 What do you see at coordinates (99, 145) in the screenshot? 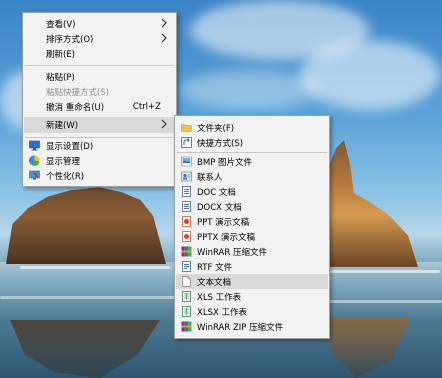
I see `menu-item-display-settings: 显示设置(D)` at bounding box center [99, 145].